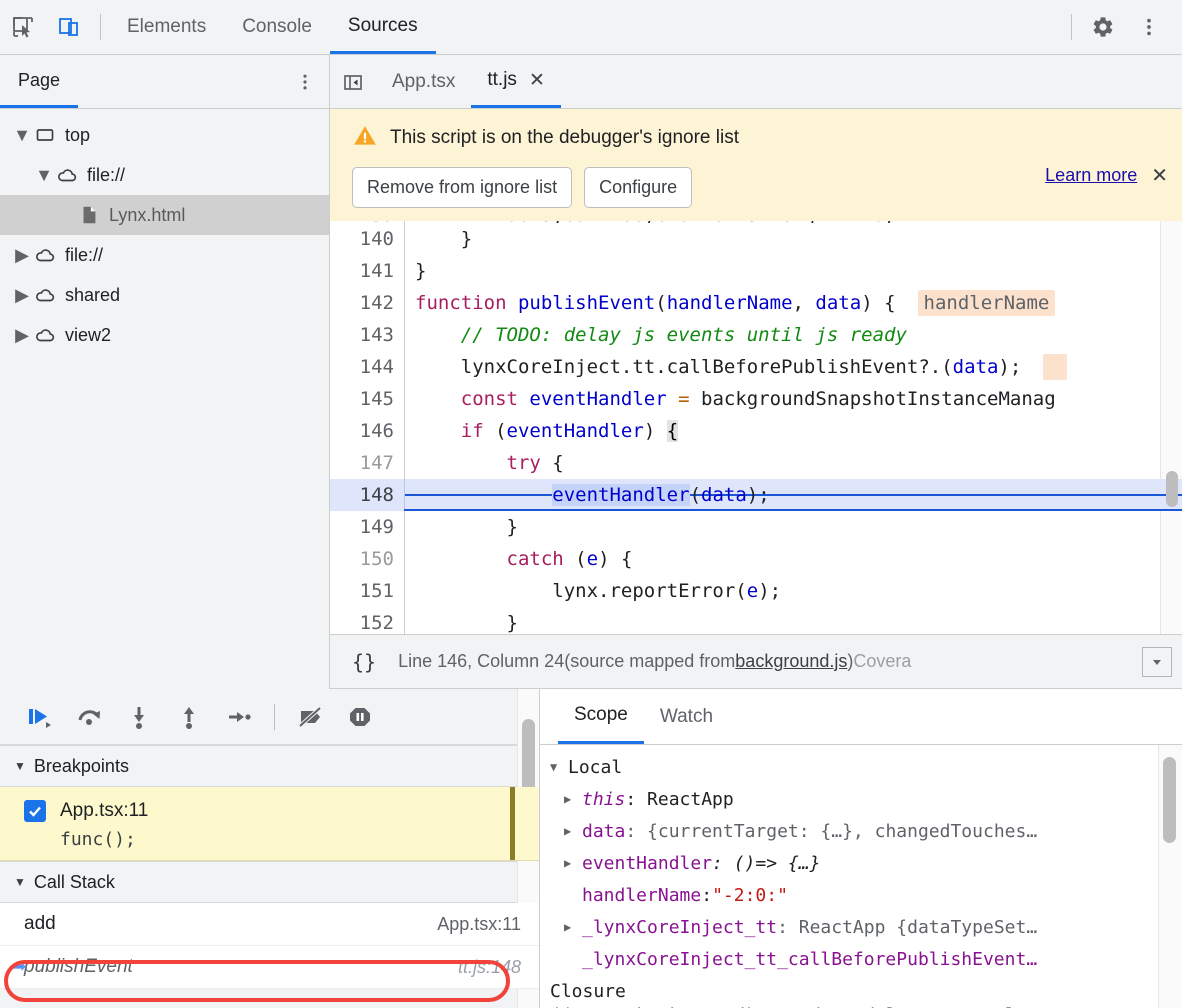 The image size is (1182, 1008). Describe the element at coordinates (69, 27) in the screenshot. I see `device-toolbar-icon` at that location.